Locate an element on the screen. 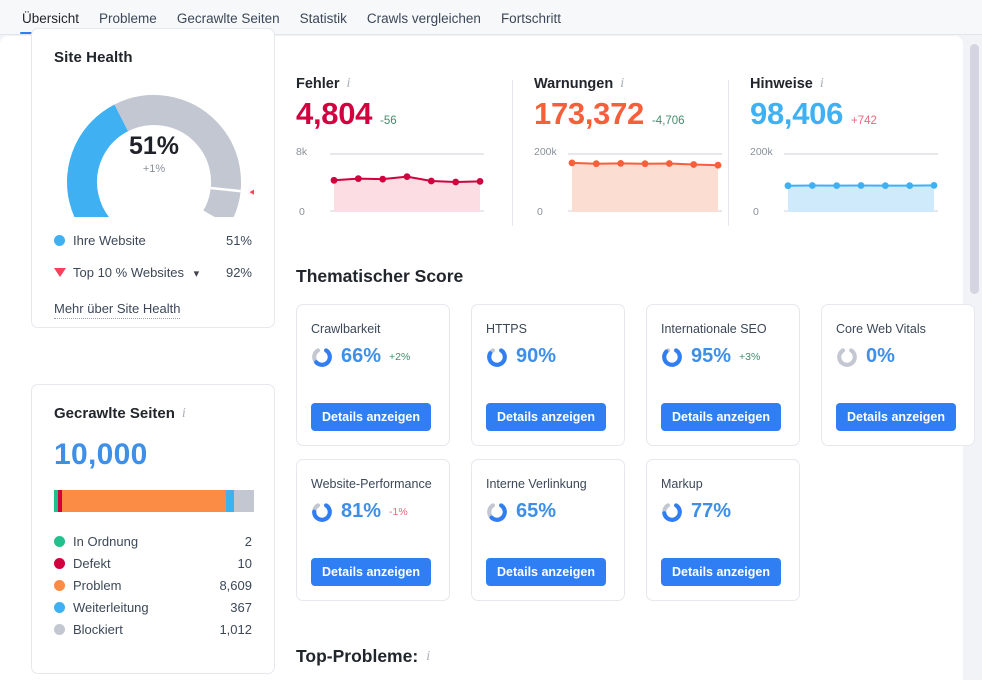  score-value-row: 90% is located at coordinates (548, 356).